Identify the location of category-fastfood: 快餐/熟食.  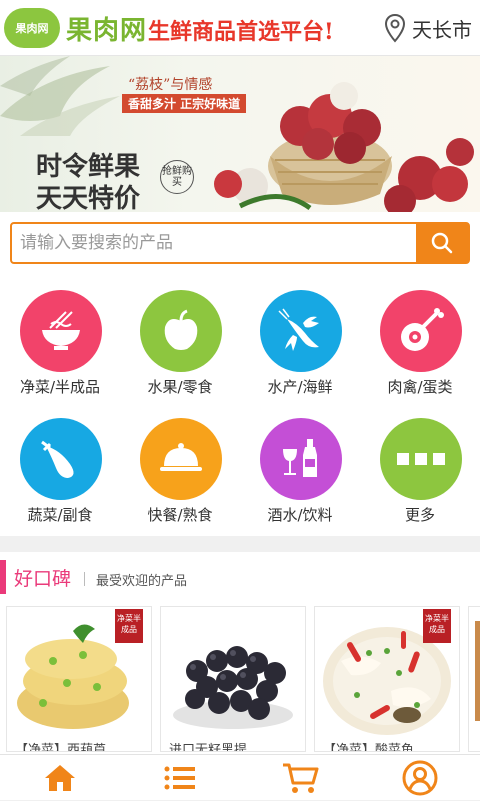
(180, 464).